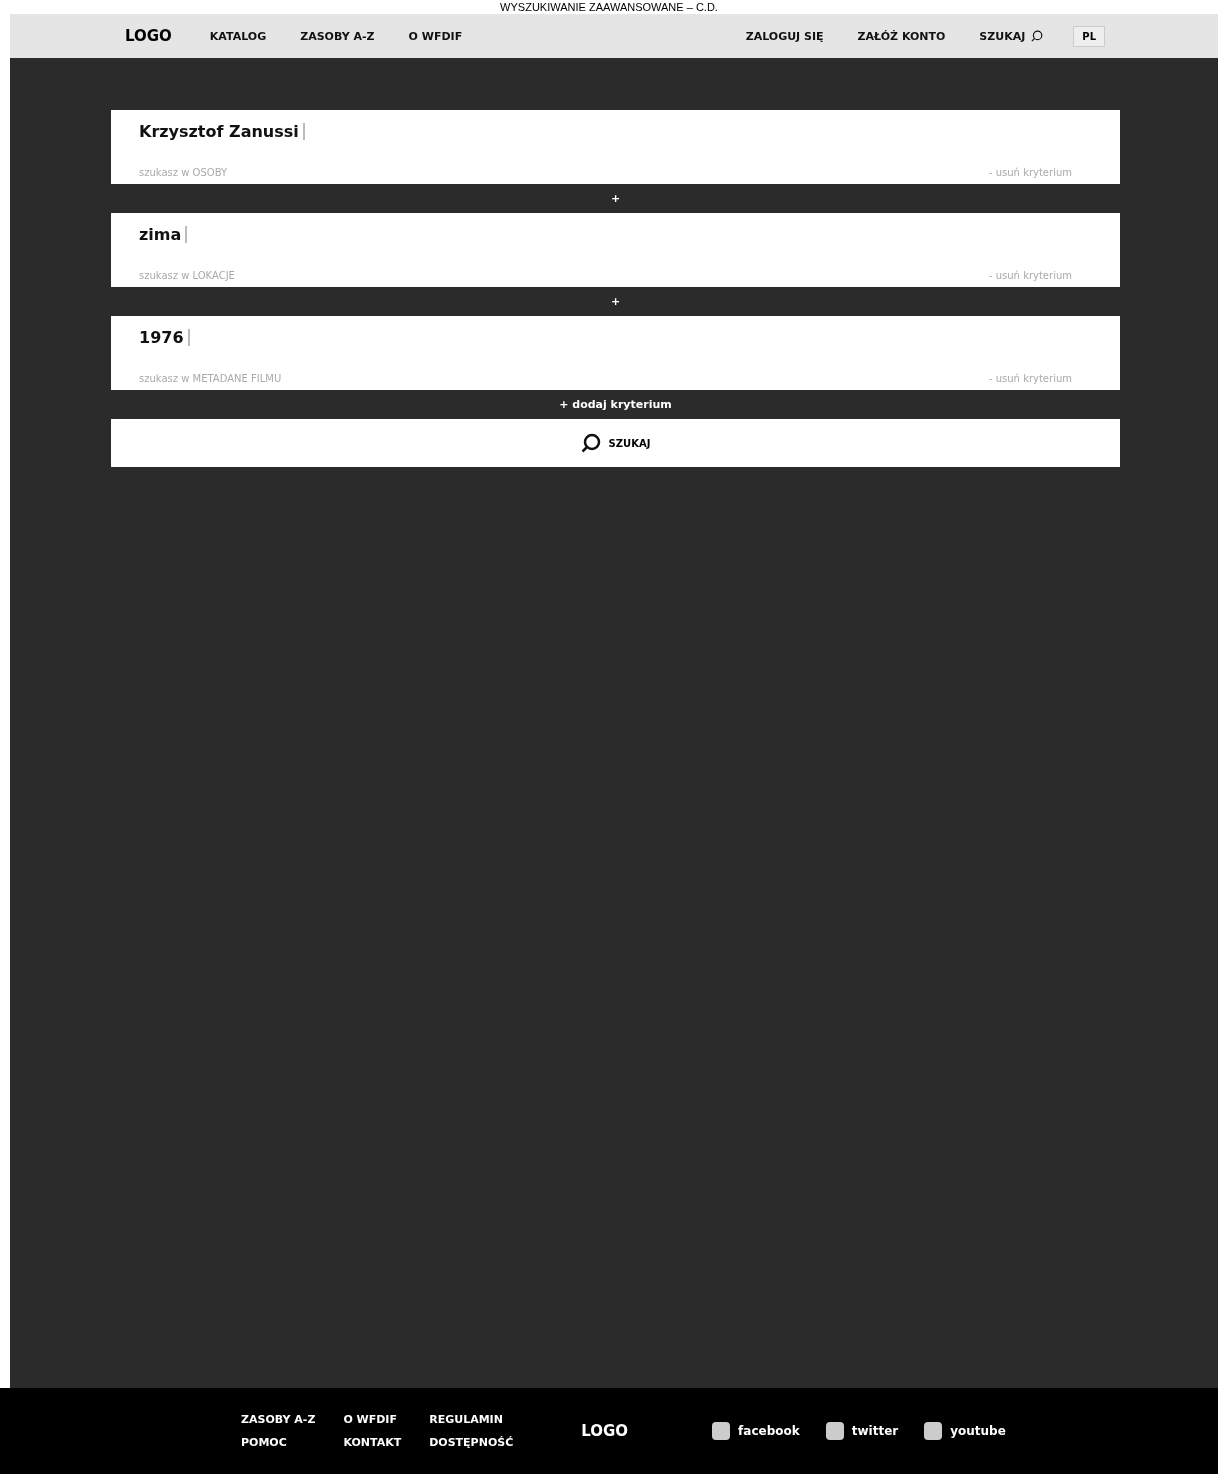 The height and width of the screenshot is (1474, 1218). I want to click on footer-logo: LOGO, so click(605, 1431).